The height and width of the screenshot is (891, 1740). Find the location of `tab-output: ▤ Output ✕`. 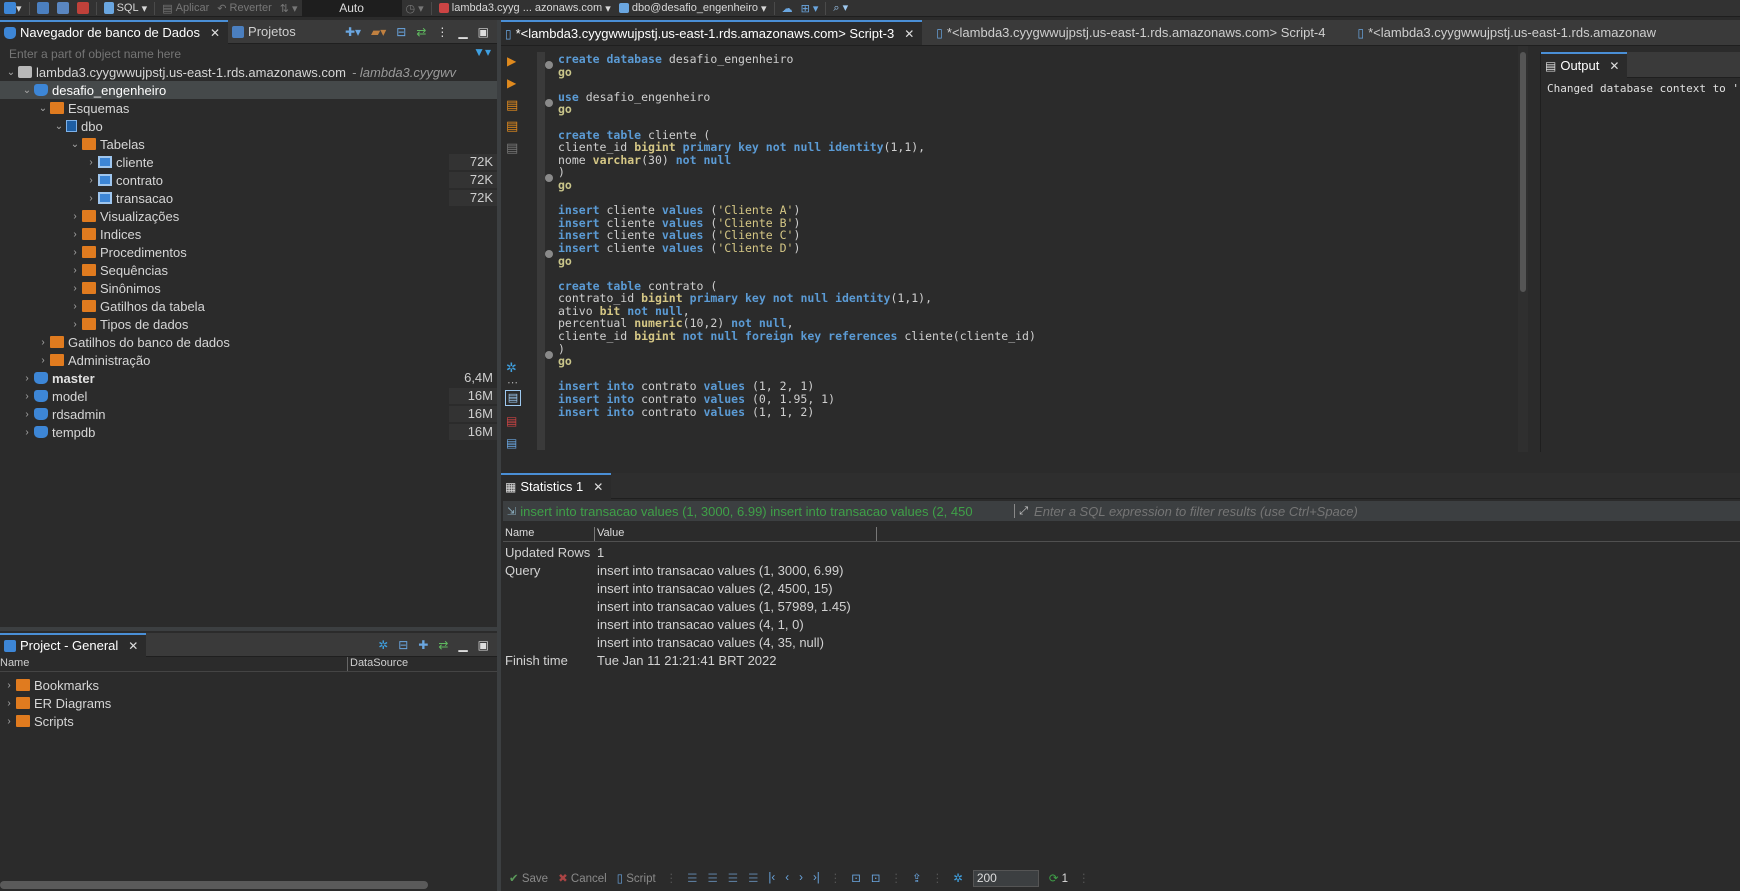

tab-output: ▤ Output ✕ is located at coordinates (1584, 64).